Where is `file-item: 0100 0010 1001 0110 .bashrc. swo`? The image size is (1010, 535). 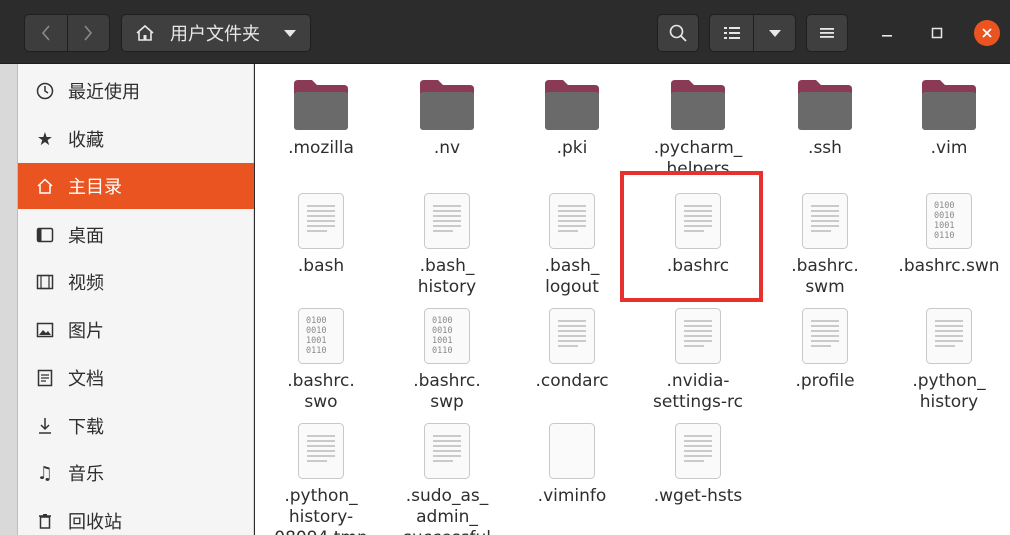
file-item: 0100 0010 1001 0110 .bashrc. swo is located at coordinates (321, 360).